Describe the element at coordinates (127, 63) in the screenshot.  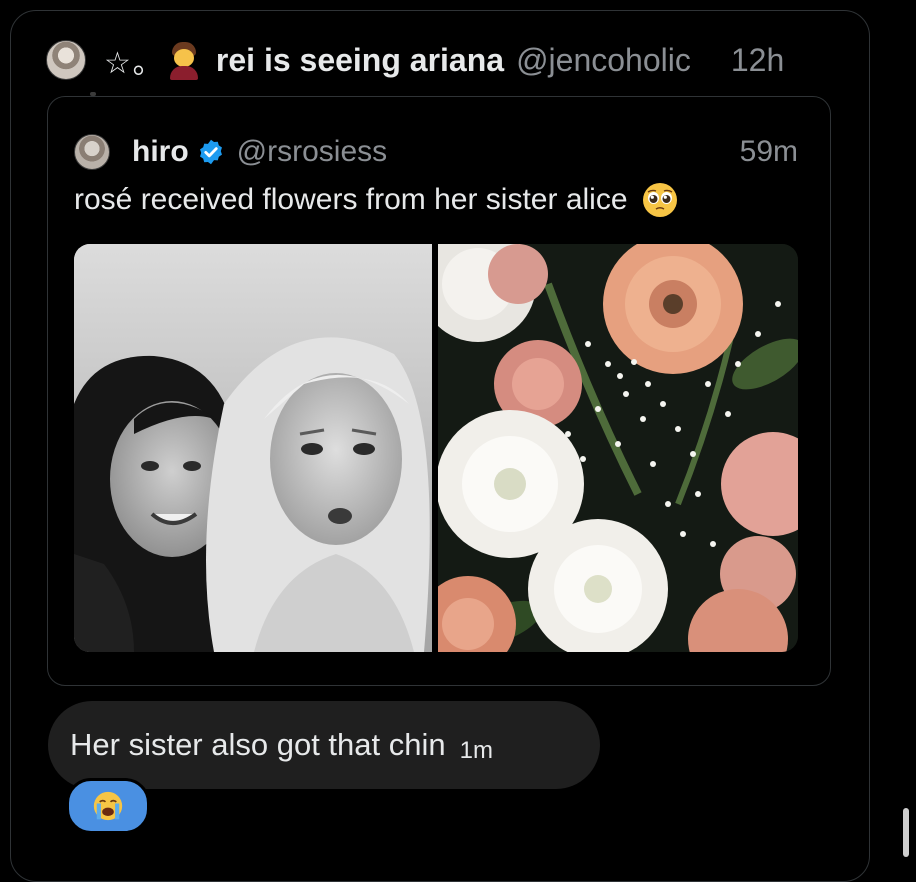
I see `star-decoration: ☆｡` at that location.